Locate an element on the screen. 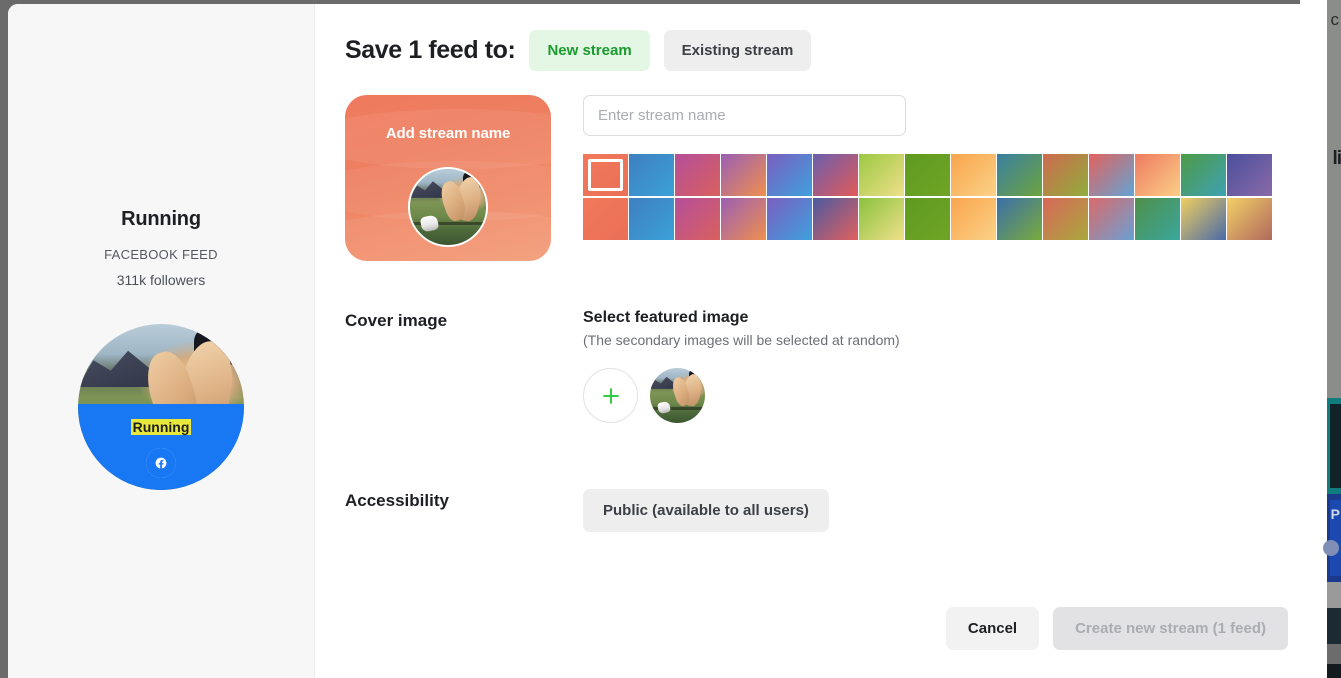  accessibility-body: Public (available to all users) is located at coordinates (950, 510).